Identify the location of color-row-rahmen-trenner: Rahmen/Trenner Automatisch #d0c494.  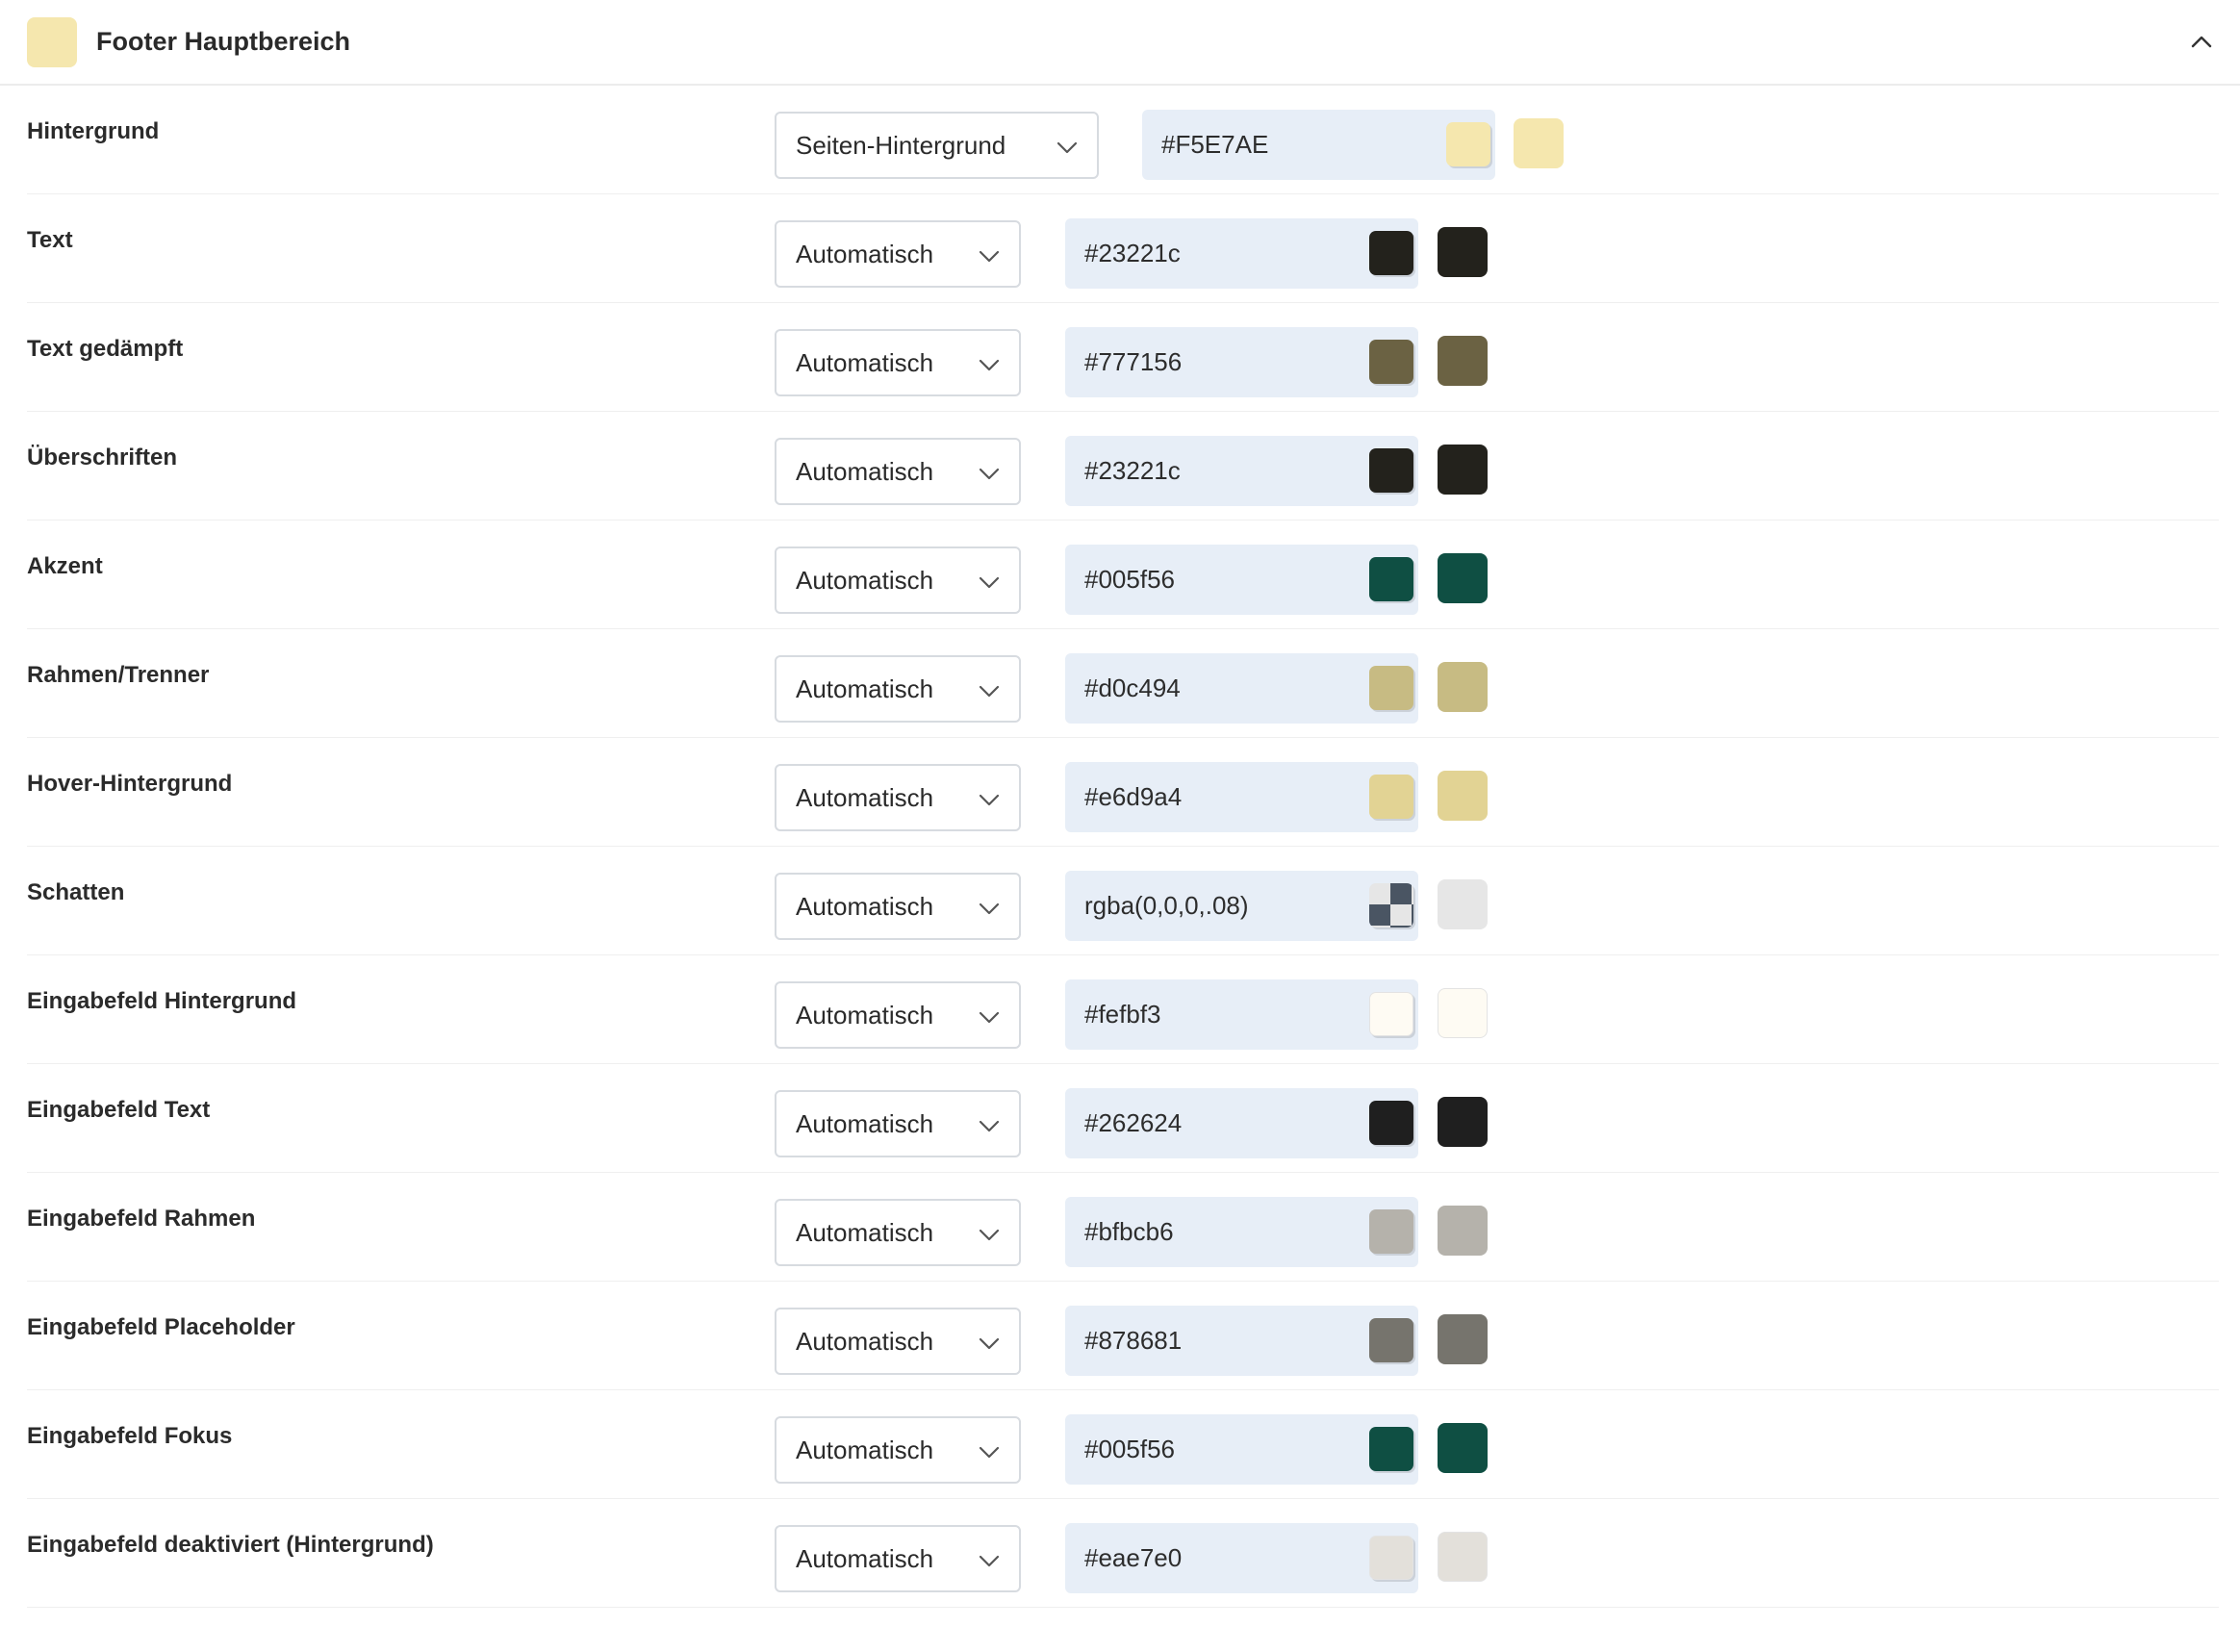
(1123, 683).